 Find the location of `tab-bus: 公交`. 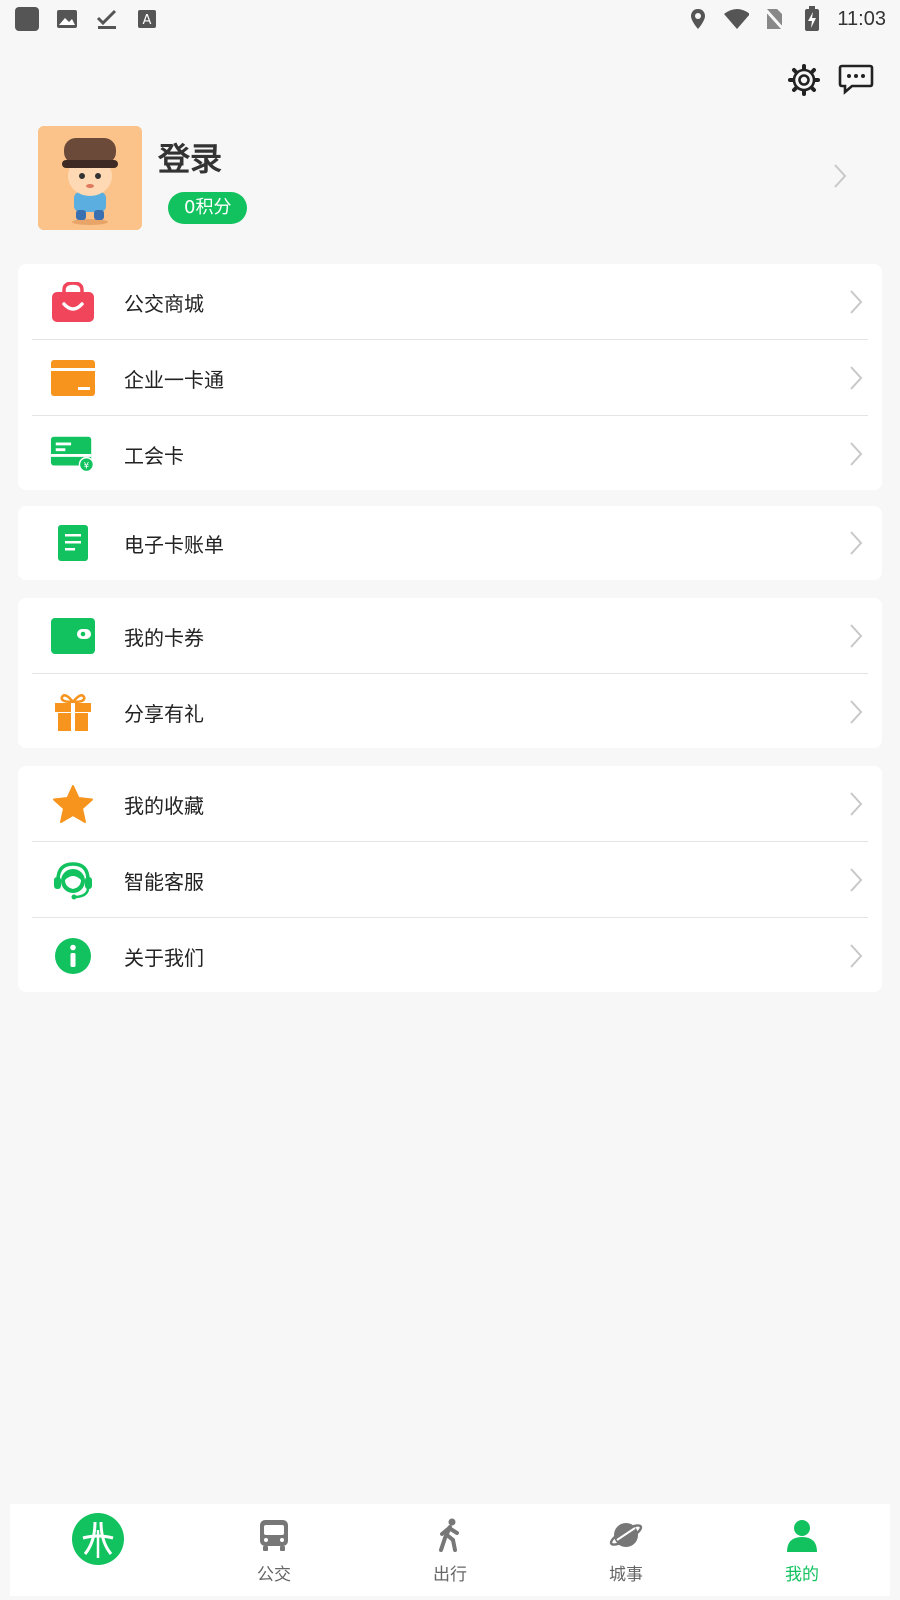

tab-bus: 公交 is located at coordinates (274, 1550).